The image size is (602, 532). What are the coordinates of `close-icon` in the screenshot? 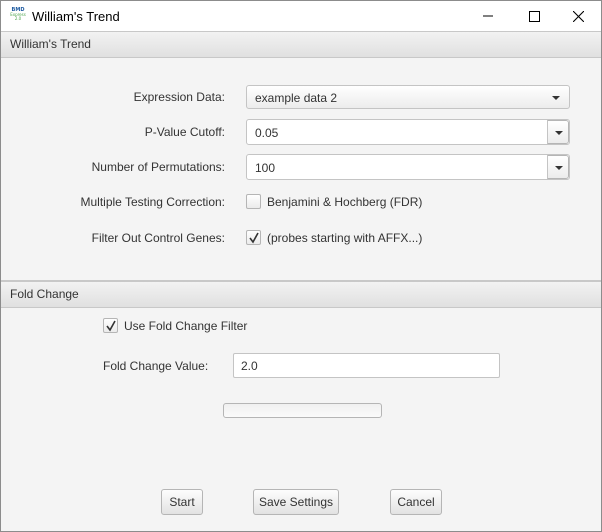 It's located at (578, 16).